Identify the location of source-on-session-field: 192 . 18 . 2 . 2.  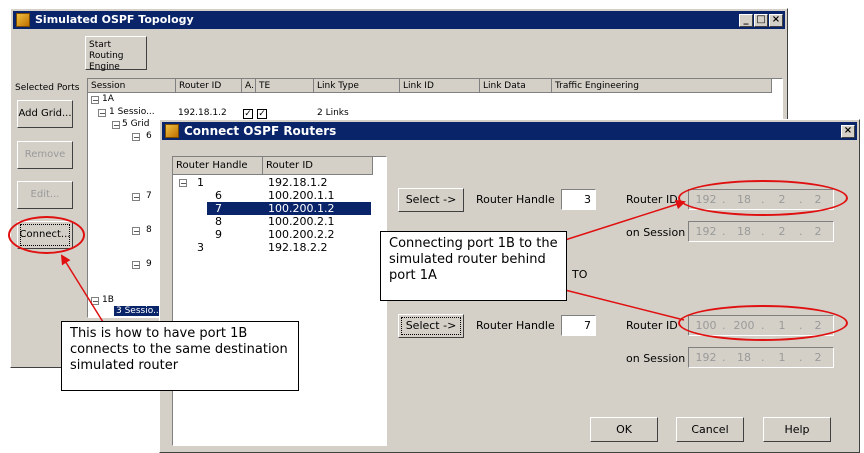
(761, 231).